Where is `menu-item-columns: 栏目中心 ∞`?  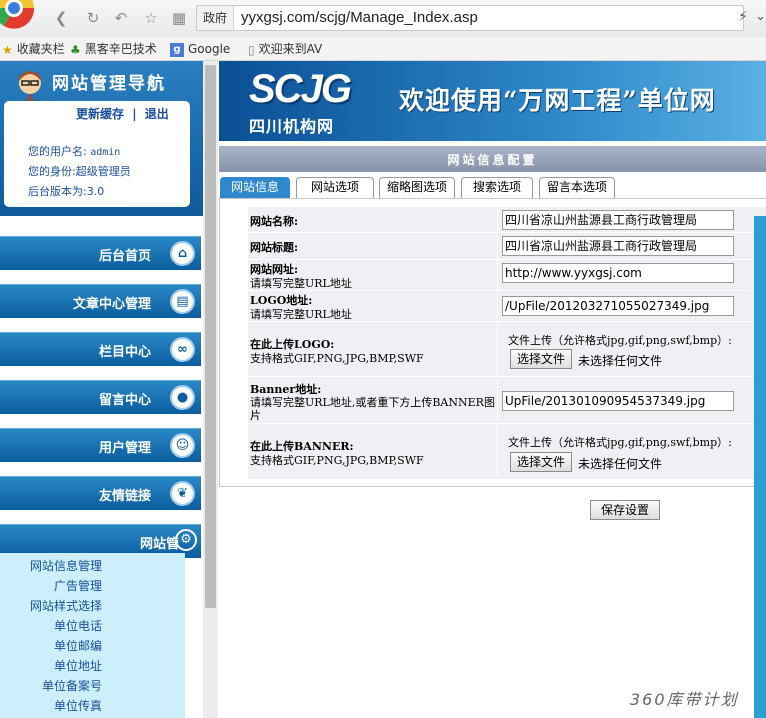 menu-item-columns: 栏目中心 ∞ is located at coordinates (100, 349).